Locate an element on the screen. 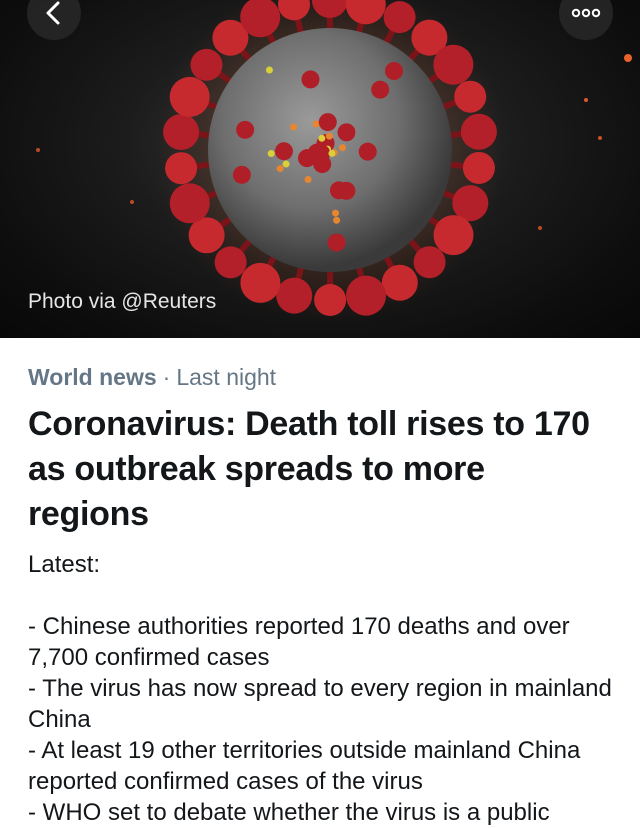  paragraph-spacer is located at coordinates (320, 595).